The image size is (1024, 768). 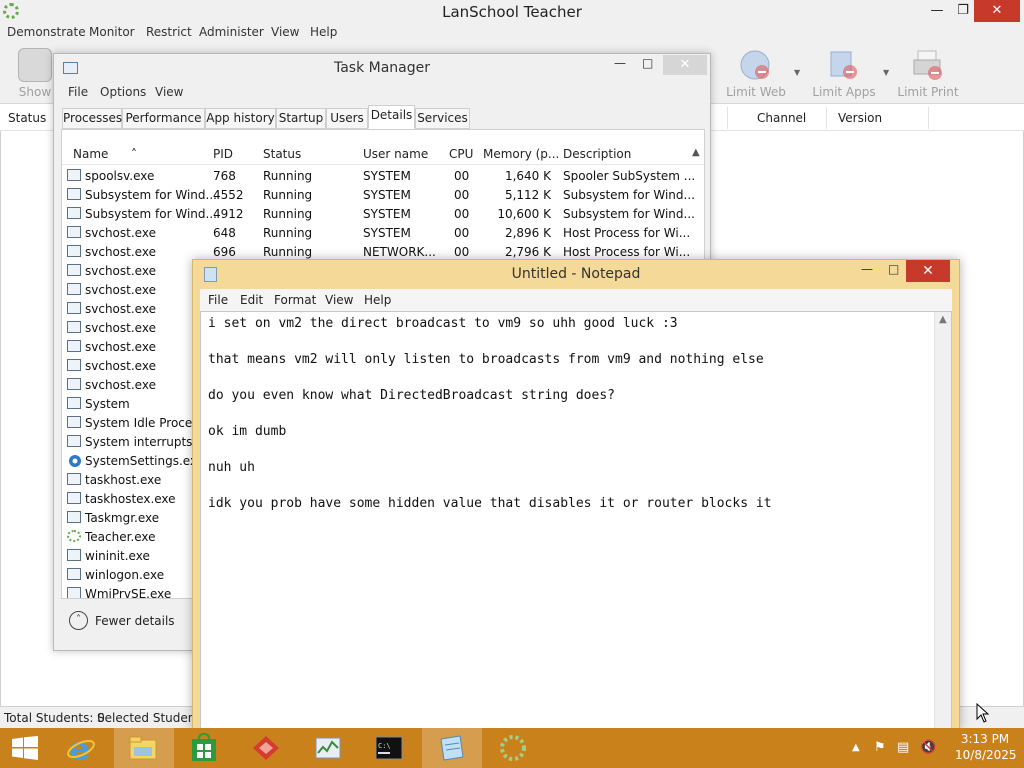 I want to click on cell-status: Running, so click(x=288, y=176).